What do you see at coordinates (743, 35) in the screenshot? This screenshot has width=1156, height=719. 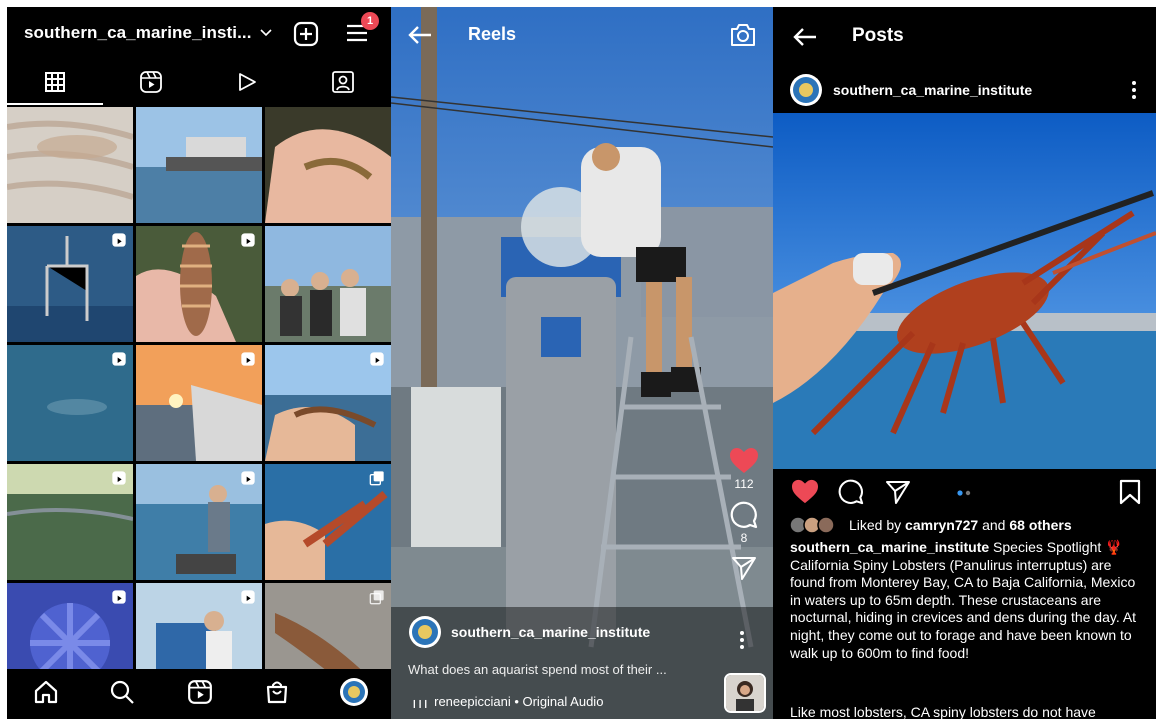 I see `camera-icon` at bounding box center [743, 35].